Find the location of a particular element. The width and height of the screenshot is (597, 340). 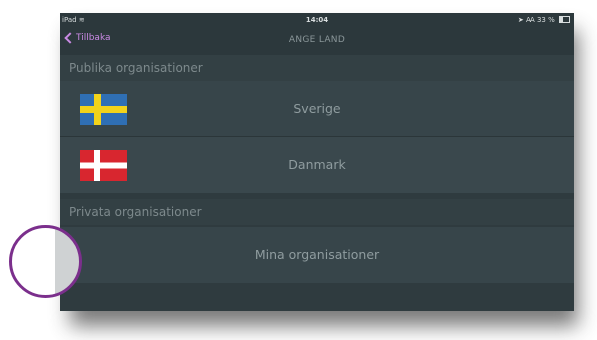

status-time: 14:04 is located at coordinates (317, 20).